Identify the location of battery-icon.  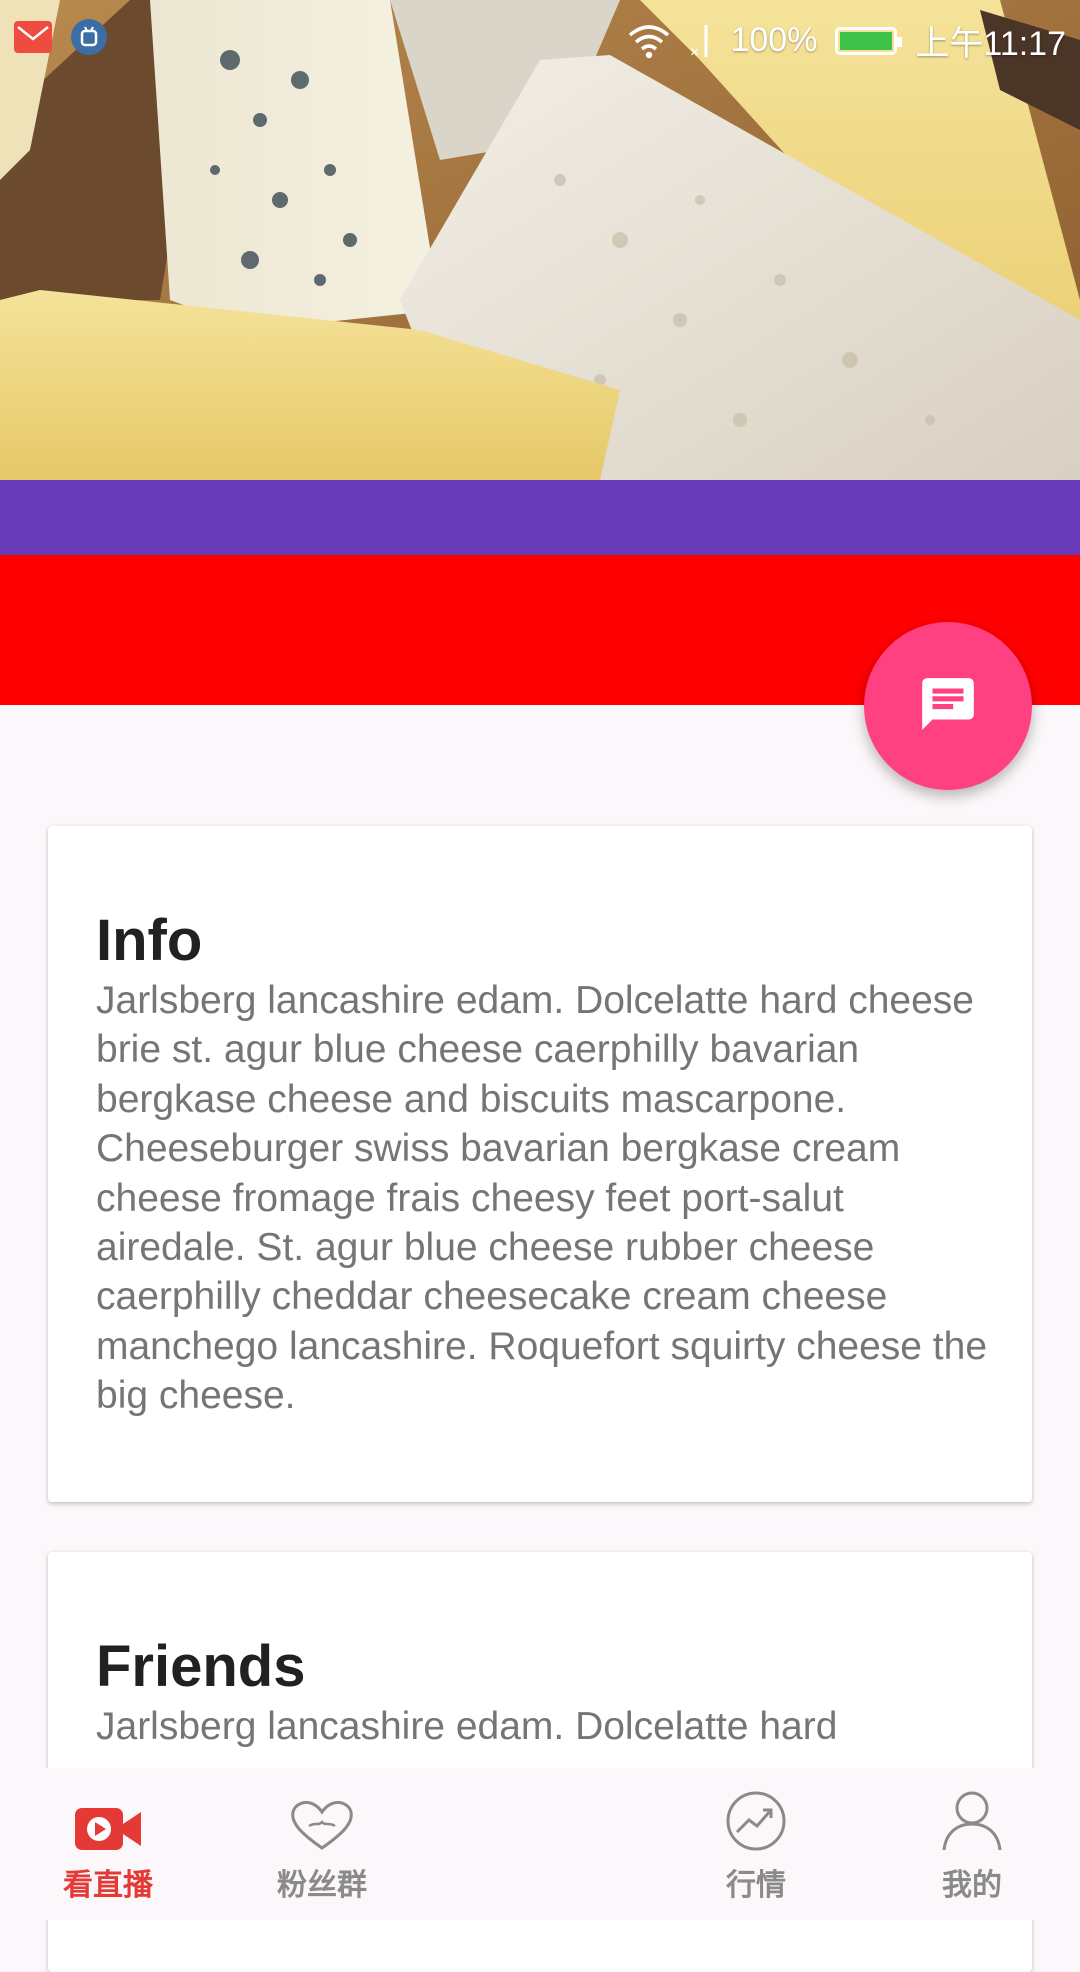
(869, 40).